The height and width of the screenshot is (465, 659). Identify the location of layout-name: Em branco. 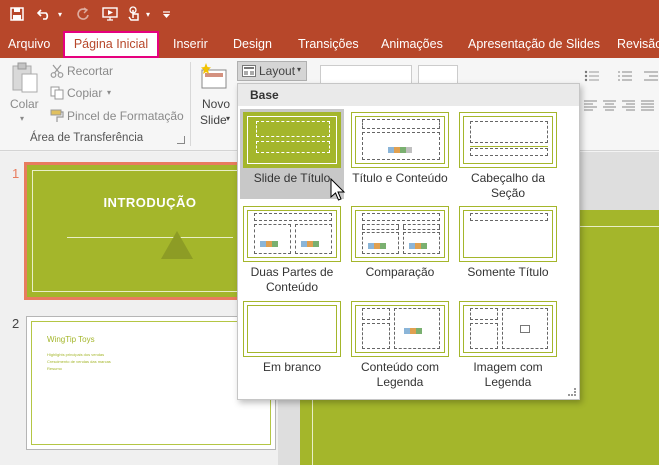
(292, 367).